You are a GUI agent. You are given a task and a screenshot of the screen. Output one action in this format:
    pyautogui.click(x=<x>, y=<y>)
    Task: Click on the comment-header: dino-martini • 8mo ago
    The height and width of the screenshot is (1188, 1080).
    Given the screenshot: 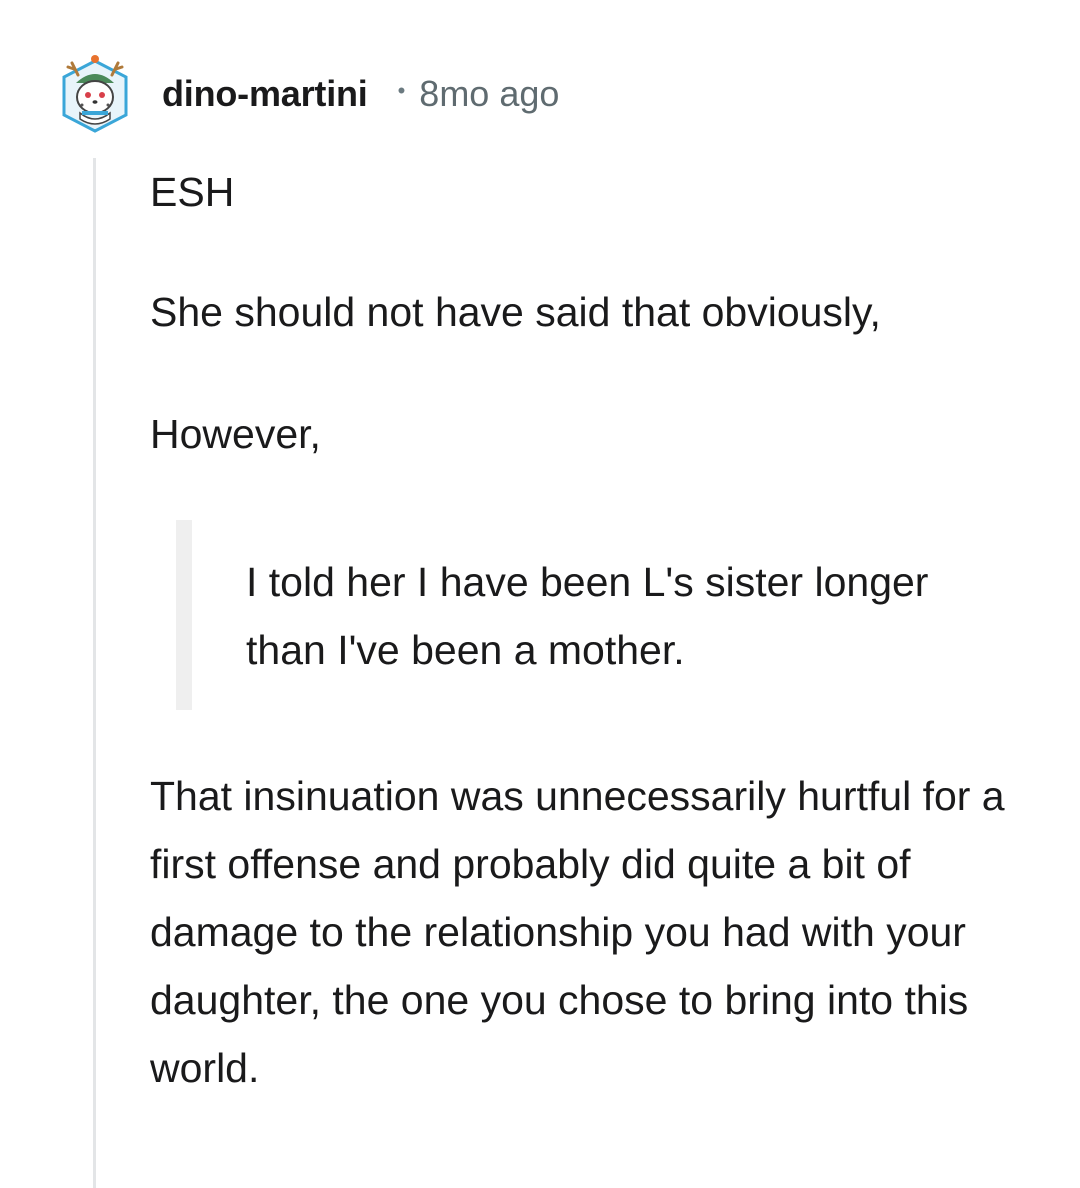 What is the action you would take?
    pyautogui.click(x=309, y=94)
    